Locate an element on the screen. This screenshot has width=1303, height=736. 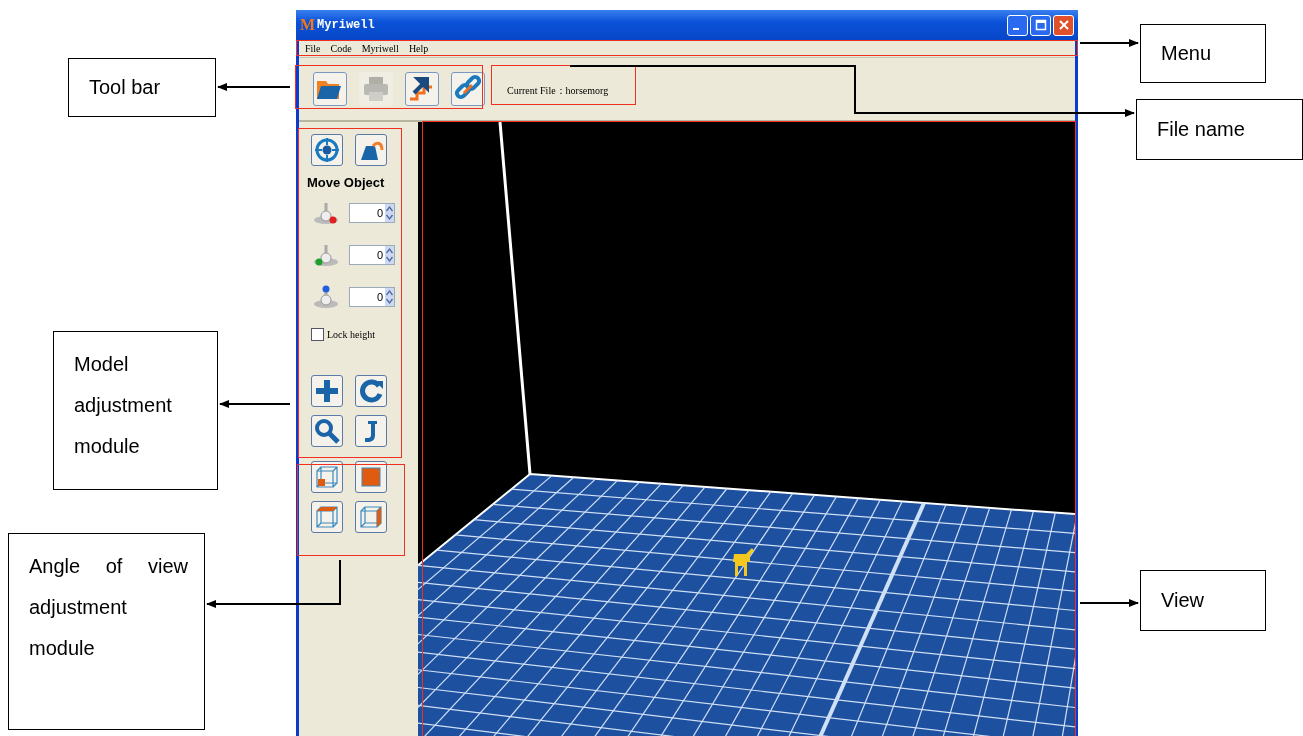
move-icon is located at coordinates (327, 391).